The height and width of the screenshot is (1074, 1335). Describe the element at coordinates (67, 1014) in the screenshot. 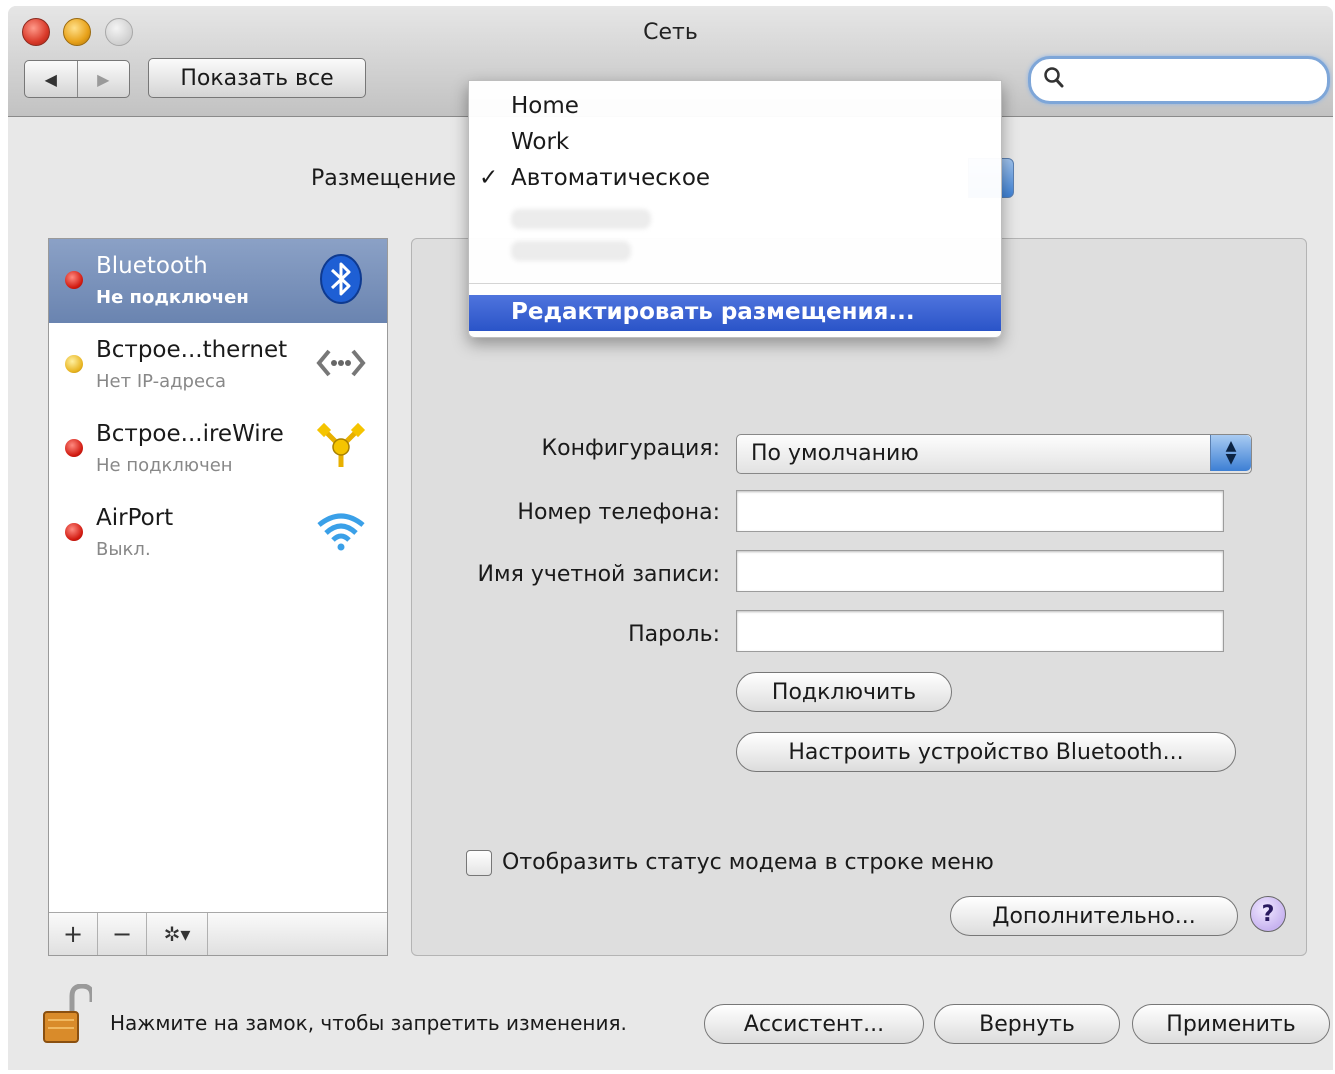

I see `lock-icon` at that location.